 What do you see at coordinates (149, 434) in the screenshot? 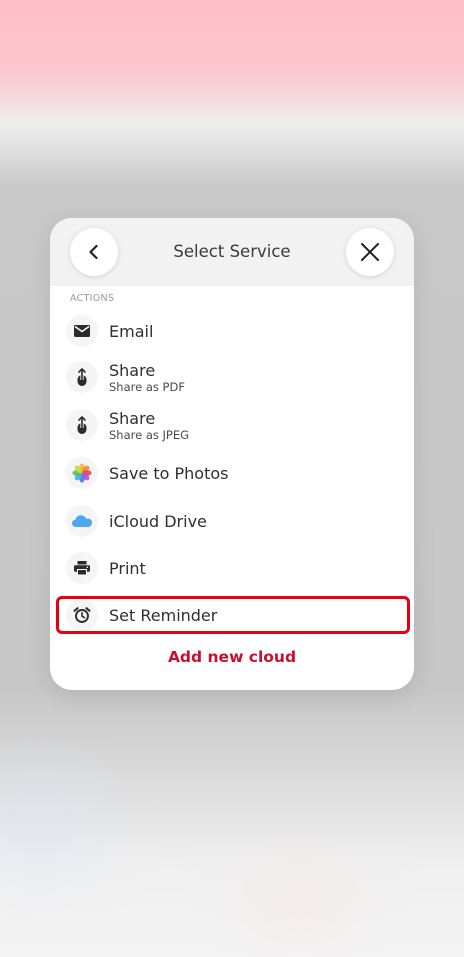
I see `service-item-sublabel: Share as JPEG` at bounding box center [149, 434].